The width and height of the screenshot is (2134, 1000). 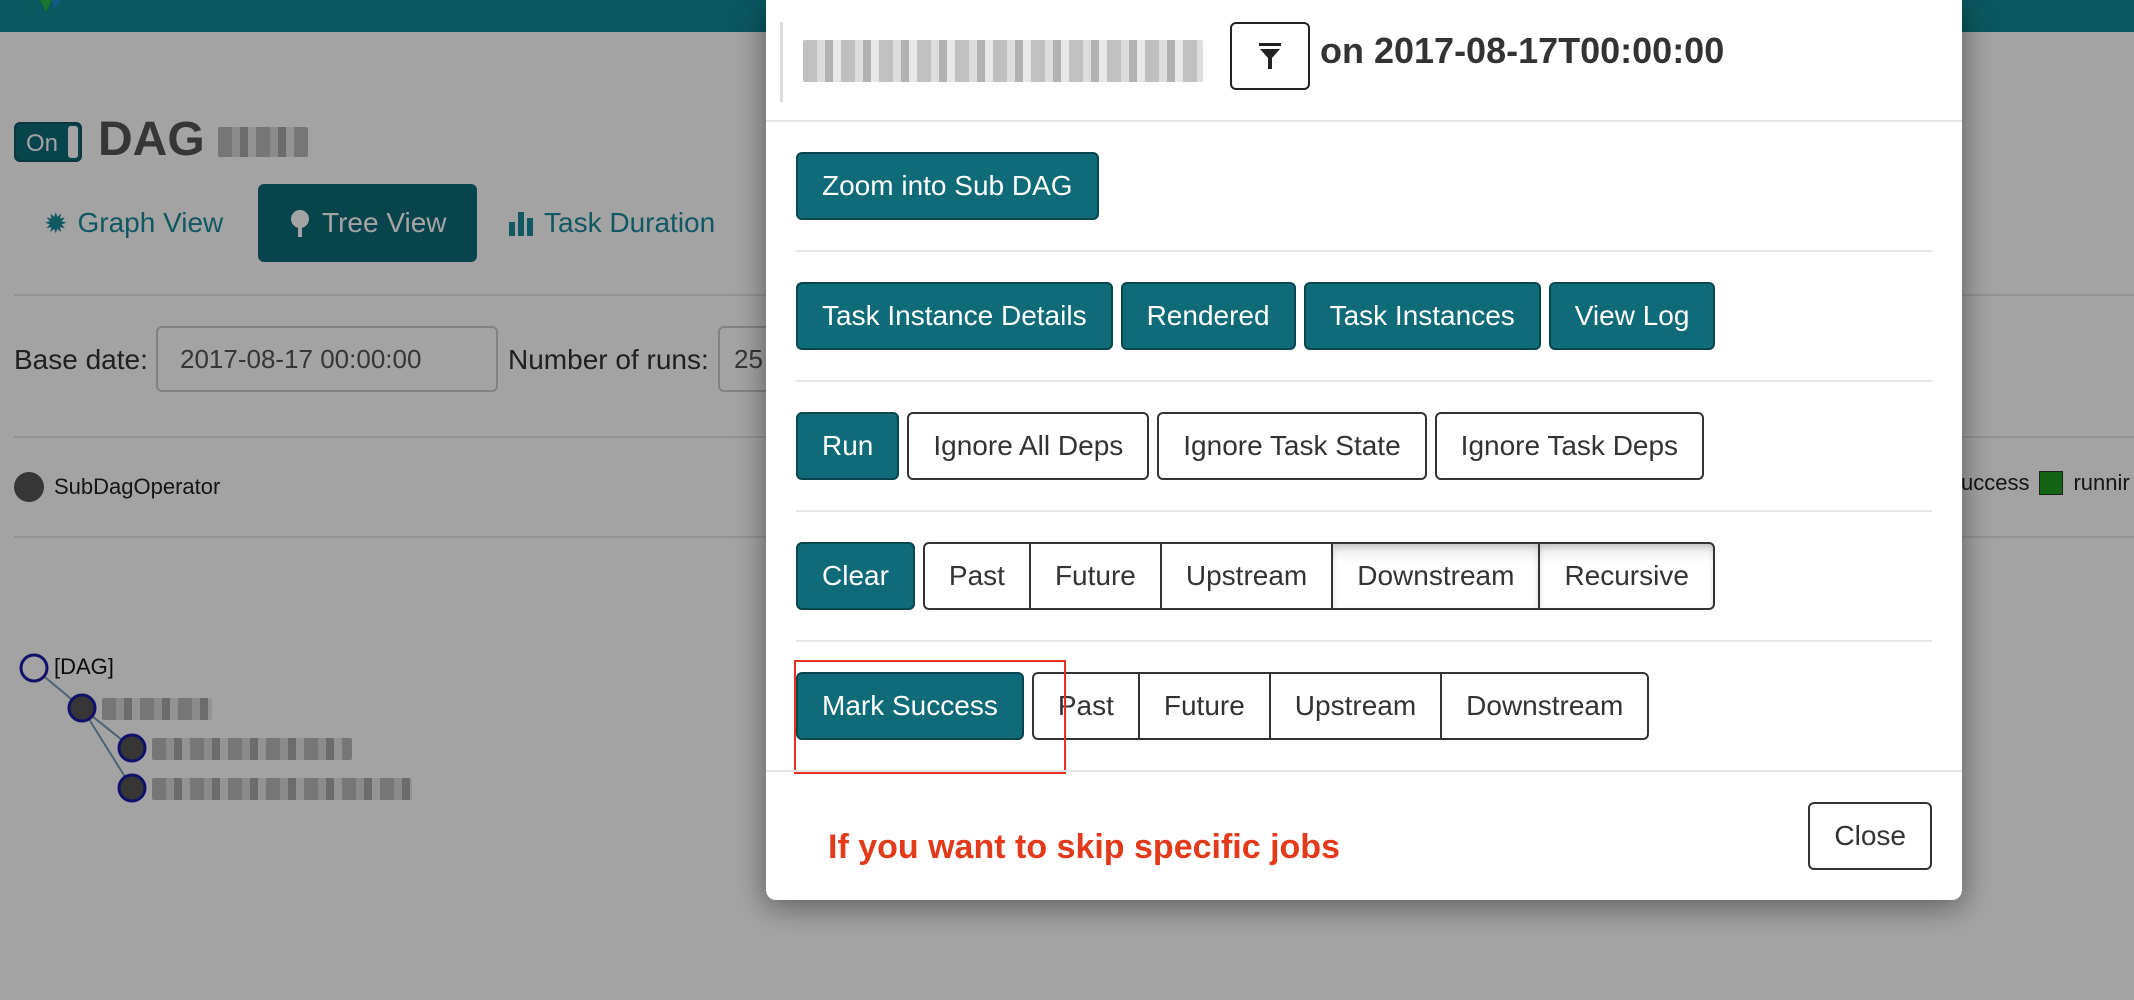 What do you see at coordinates (1422, 316) in the screenshot?
I see `task-instances-button: Task Instances` at bounding box center [1422, 316].